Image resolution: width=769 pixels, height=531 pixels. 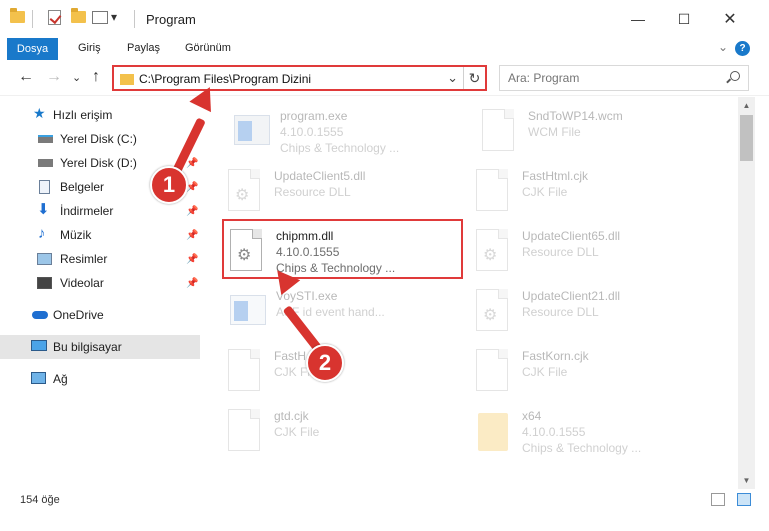 I want to click on file-type: CJK File, so click(x=545, y=192).